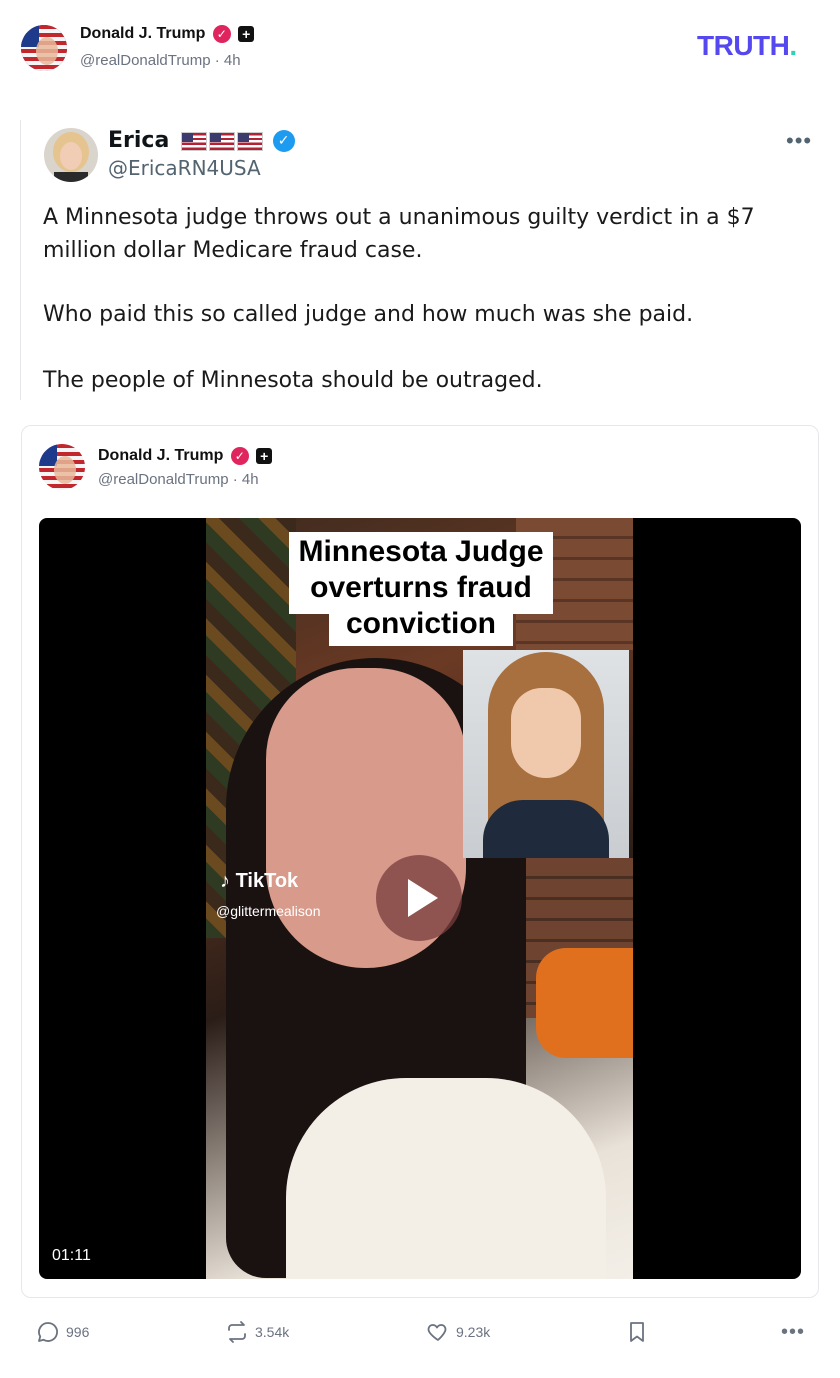 This screenshot has height=1378, width=840. I want to click on bookmark-icon, so click(637, 1332).